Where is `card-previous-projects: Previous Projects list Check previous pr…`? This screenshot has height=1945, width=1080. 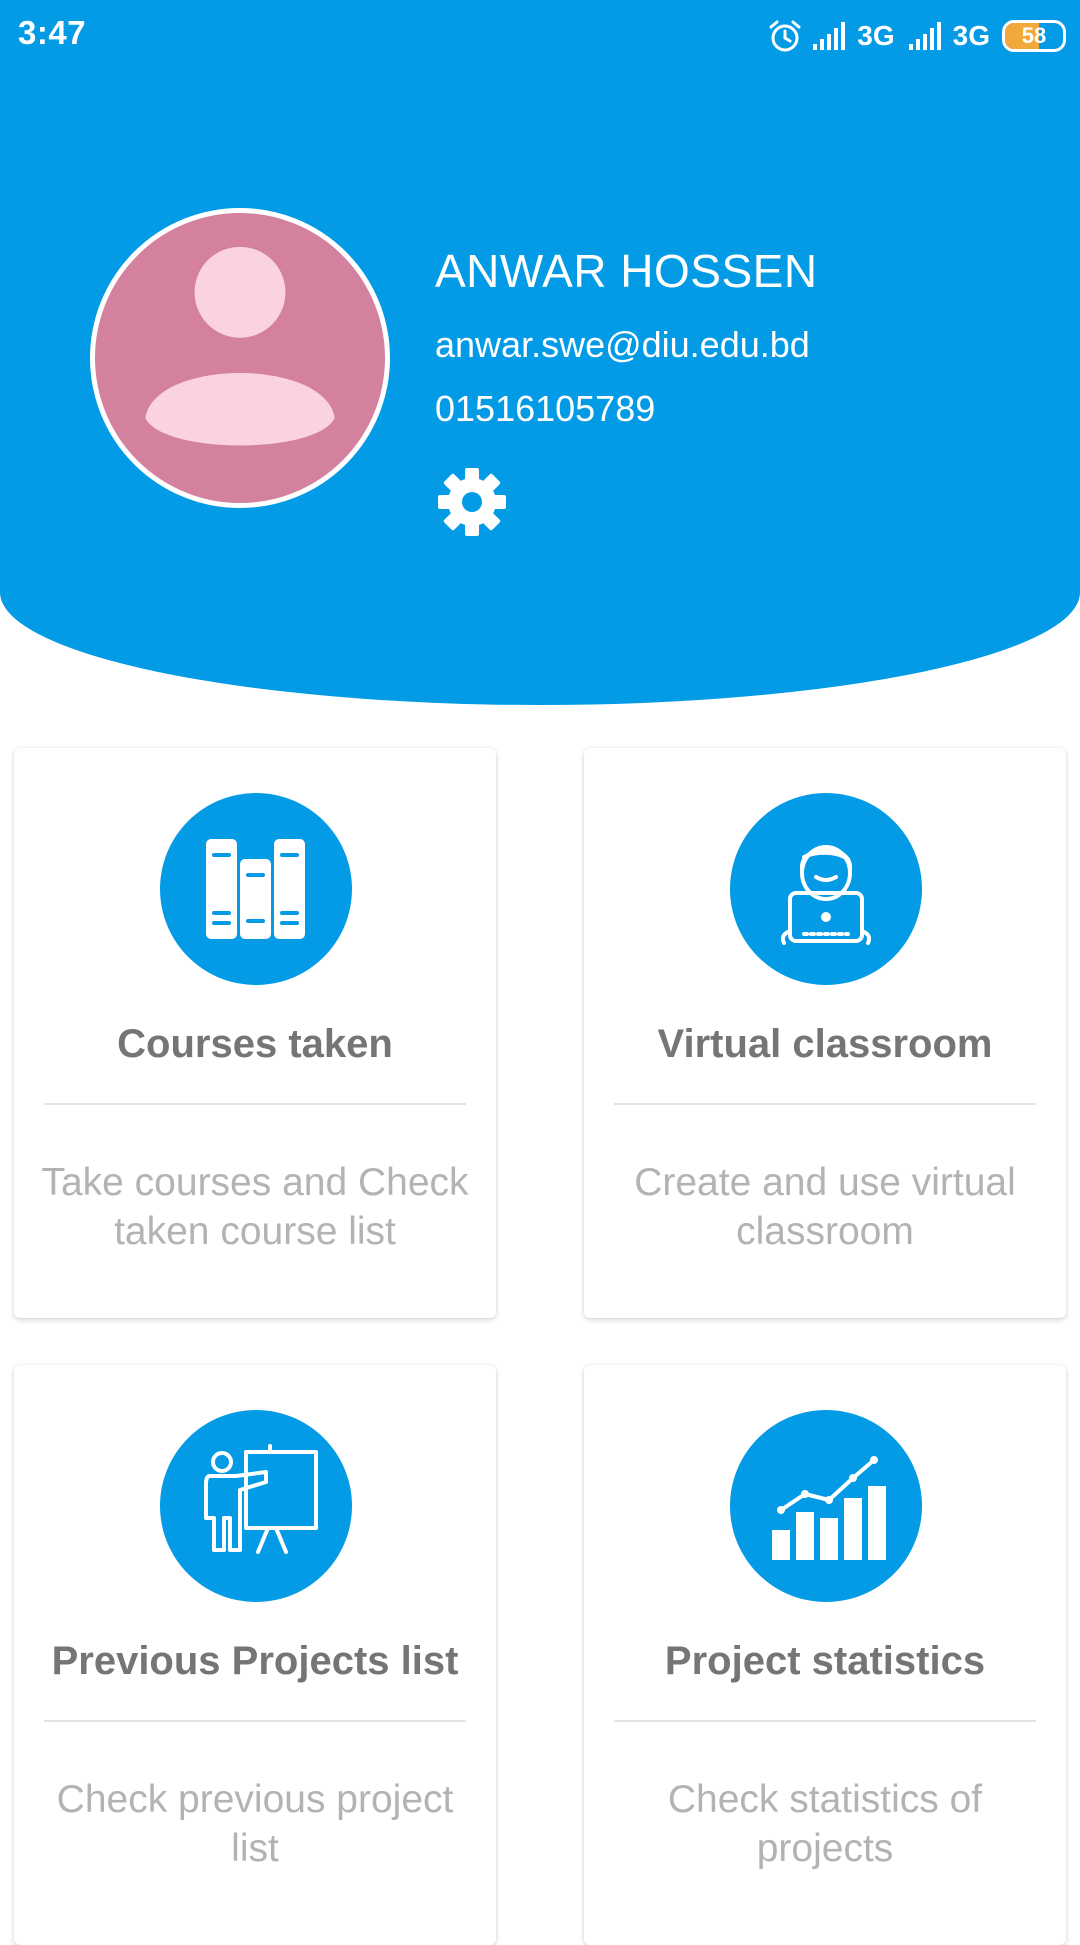 card-previous-projects: Previous Projects list Check previous pr… is located at coordinates (255, 1655).